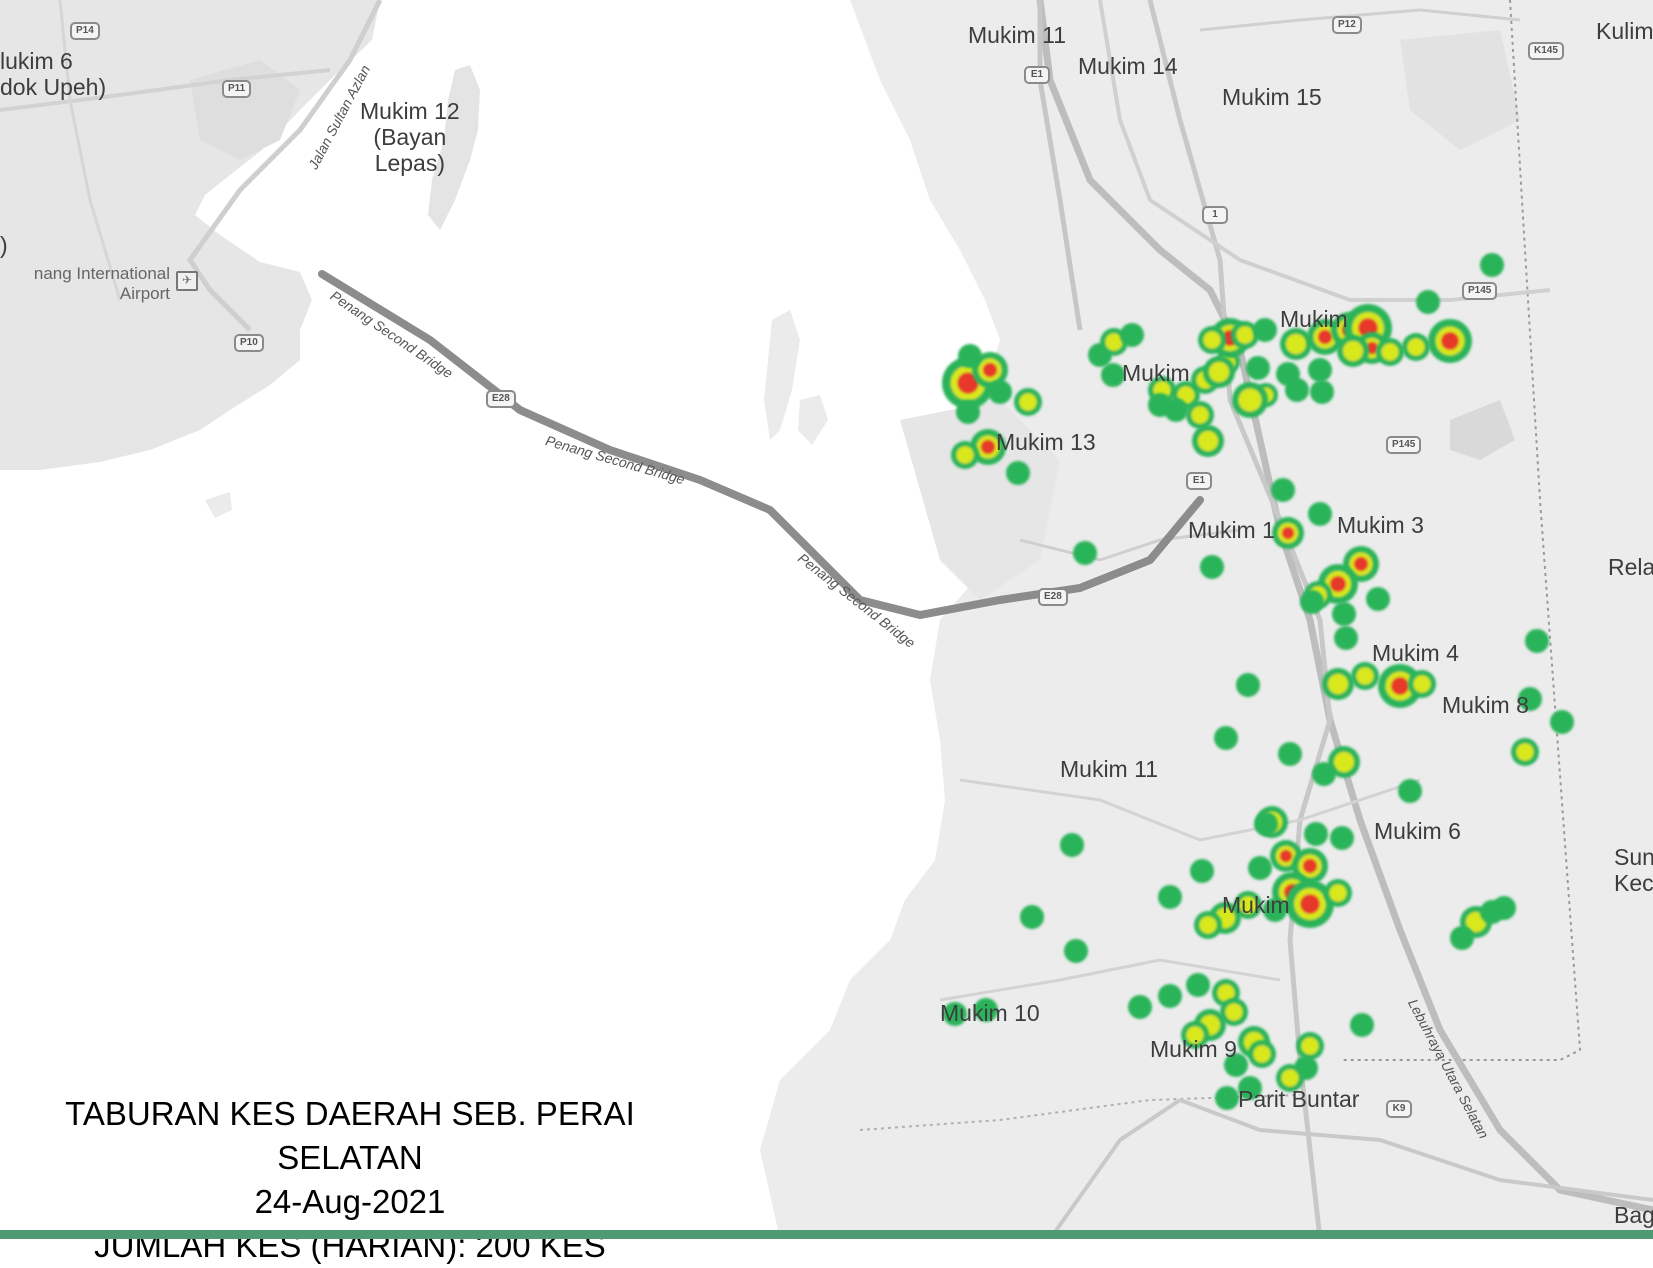 The image size is (1653, 1268). What do you see at coordinates (237, 89) in the screenshot?
I see `road-shield: P11` at bounding box center [237, 89].